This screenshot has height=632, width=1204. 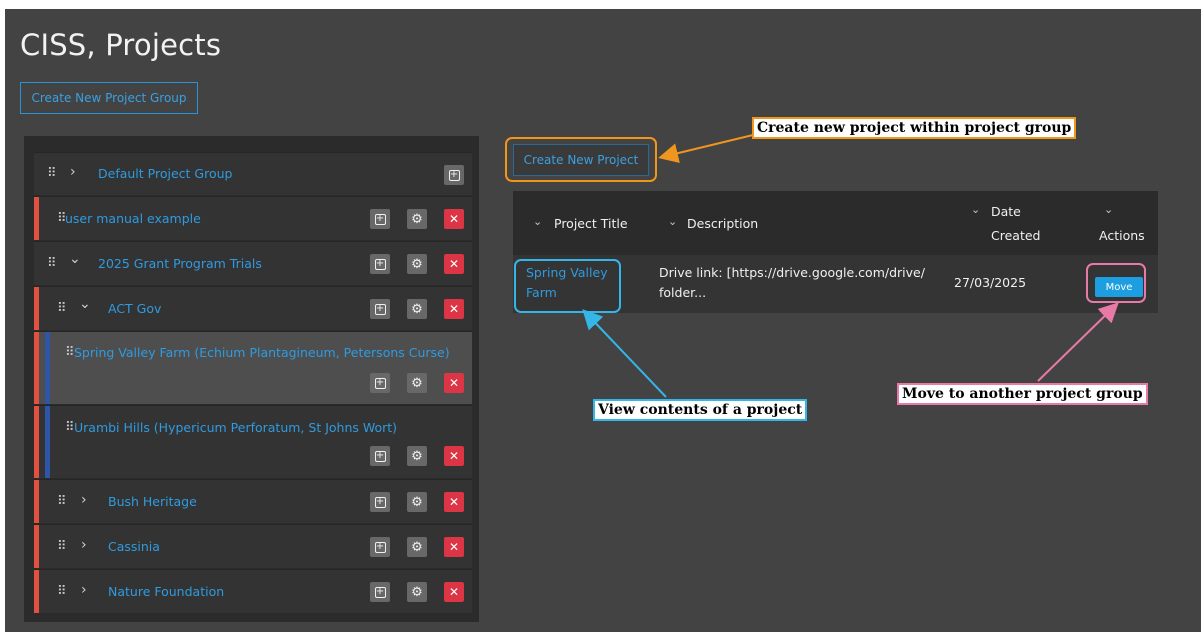 What do you see at coordinates (914, 128) in the screenshot?
I see `callout-create-project: Create new project within project group` at bounding box center [914, 128].